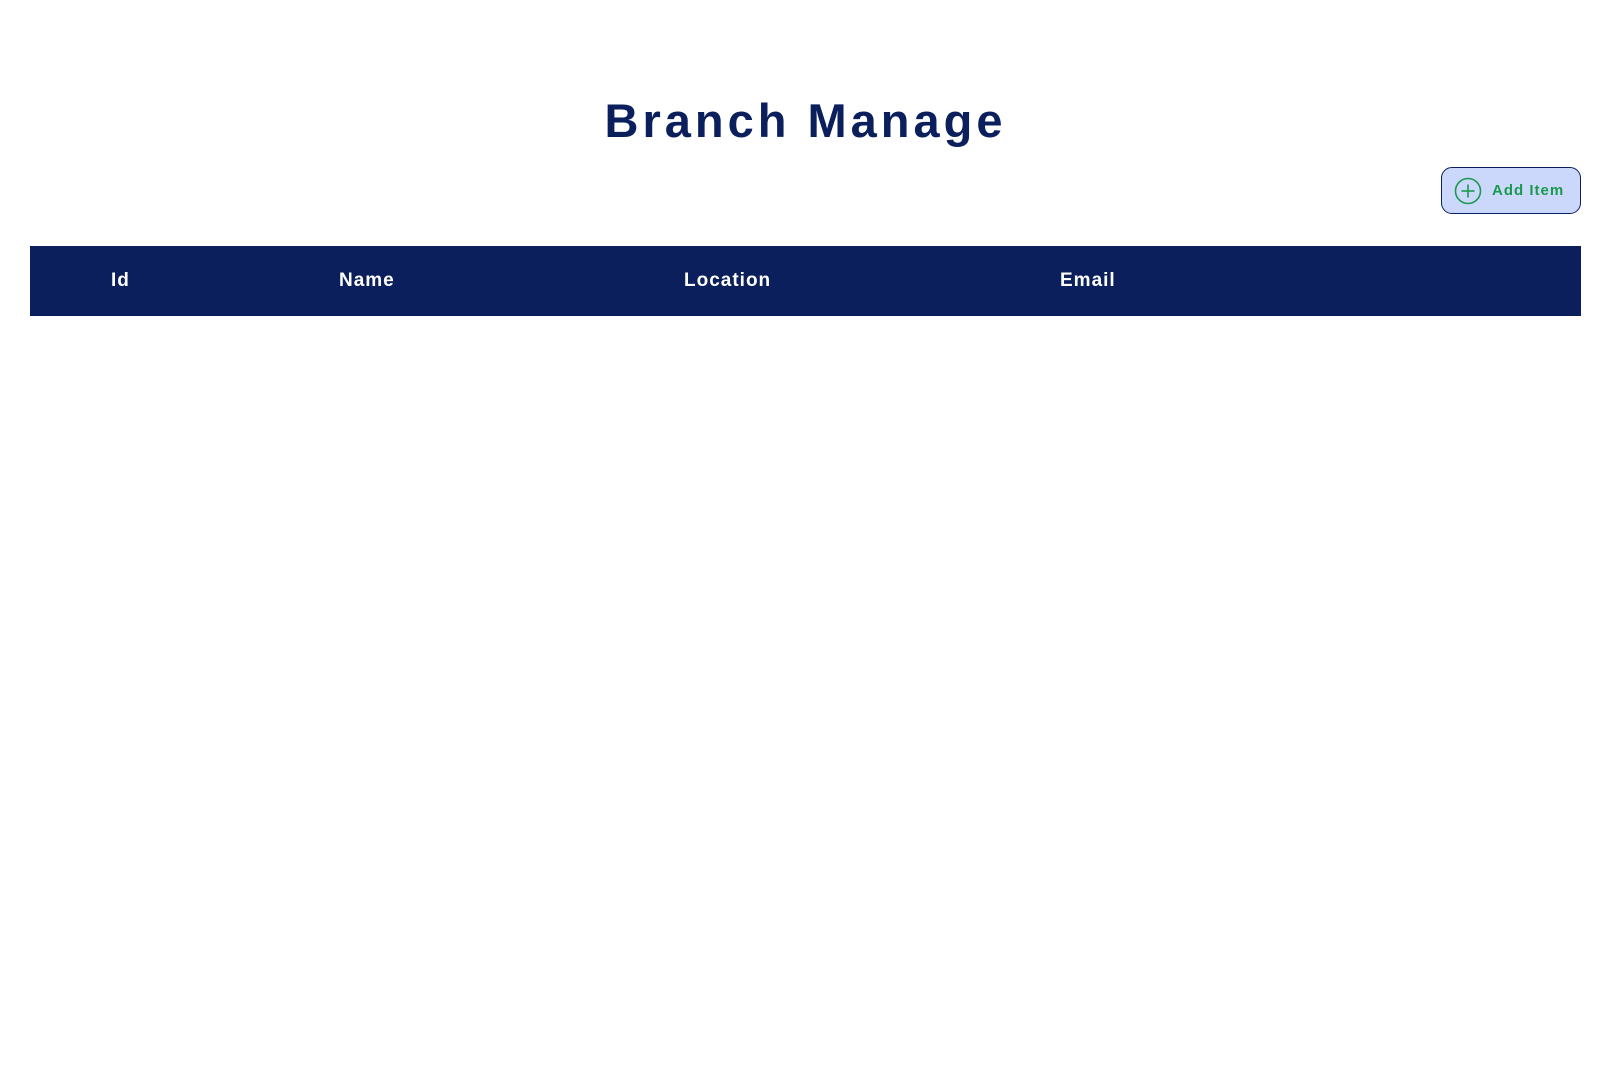  I want to click on add-item-label: Add Item, so click(1528, 190).